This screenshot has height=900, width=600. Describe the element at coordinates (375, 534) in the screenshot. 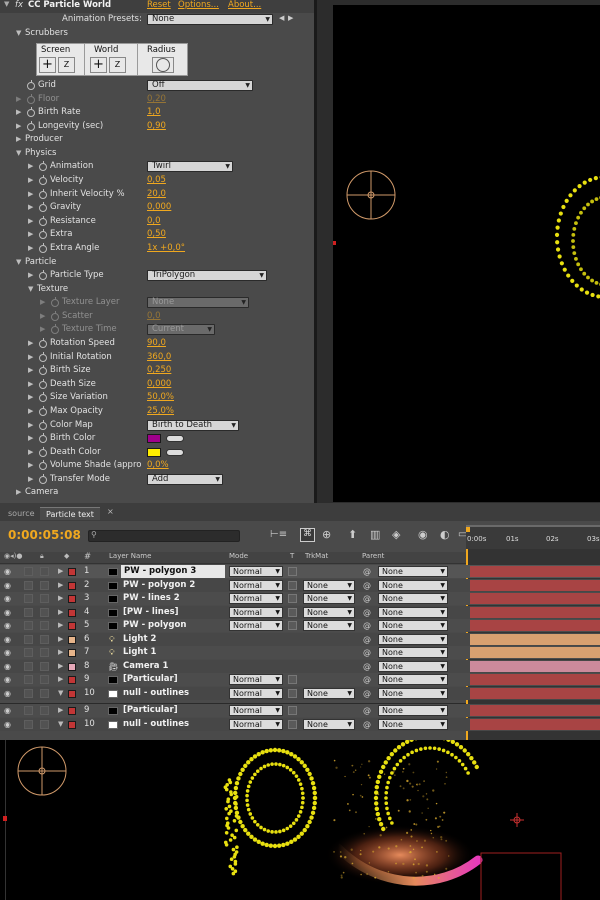

I see `motion-blur-icon: ▥` at that location.